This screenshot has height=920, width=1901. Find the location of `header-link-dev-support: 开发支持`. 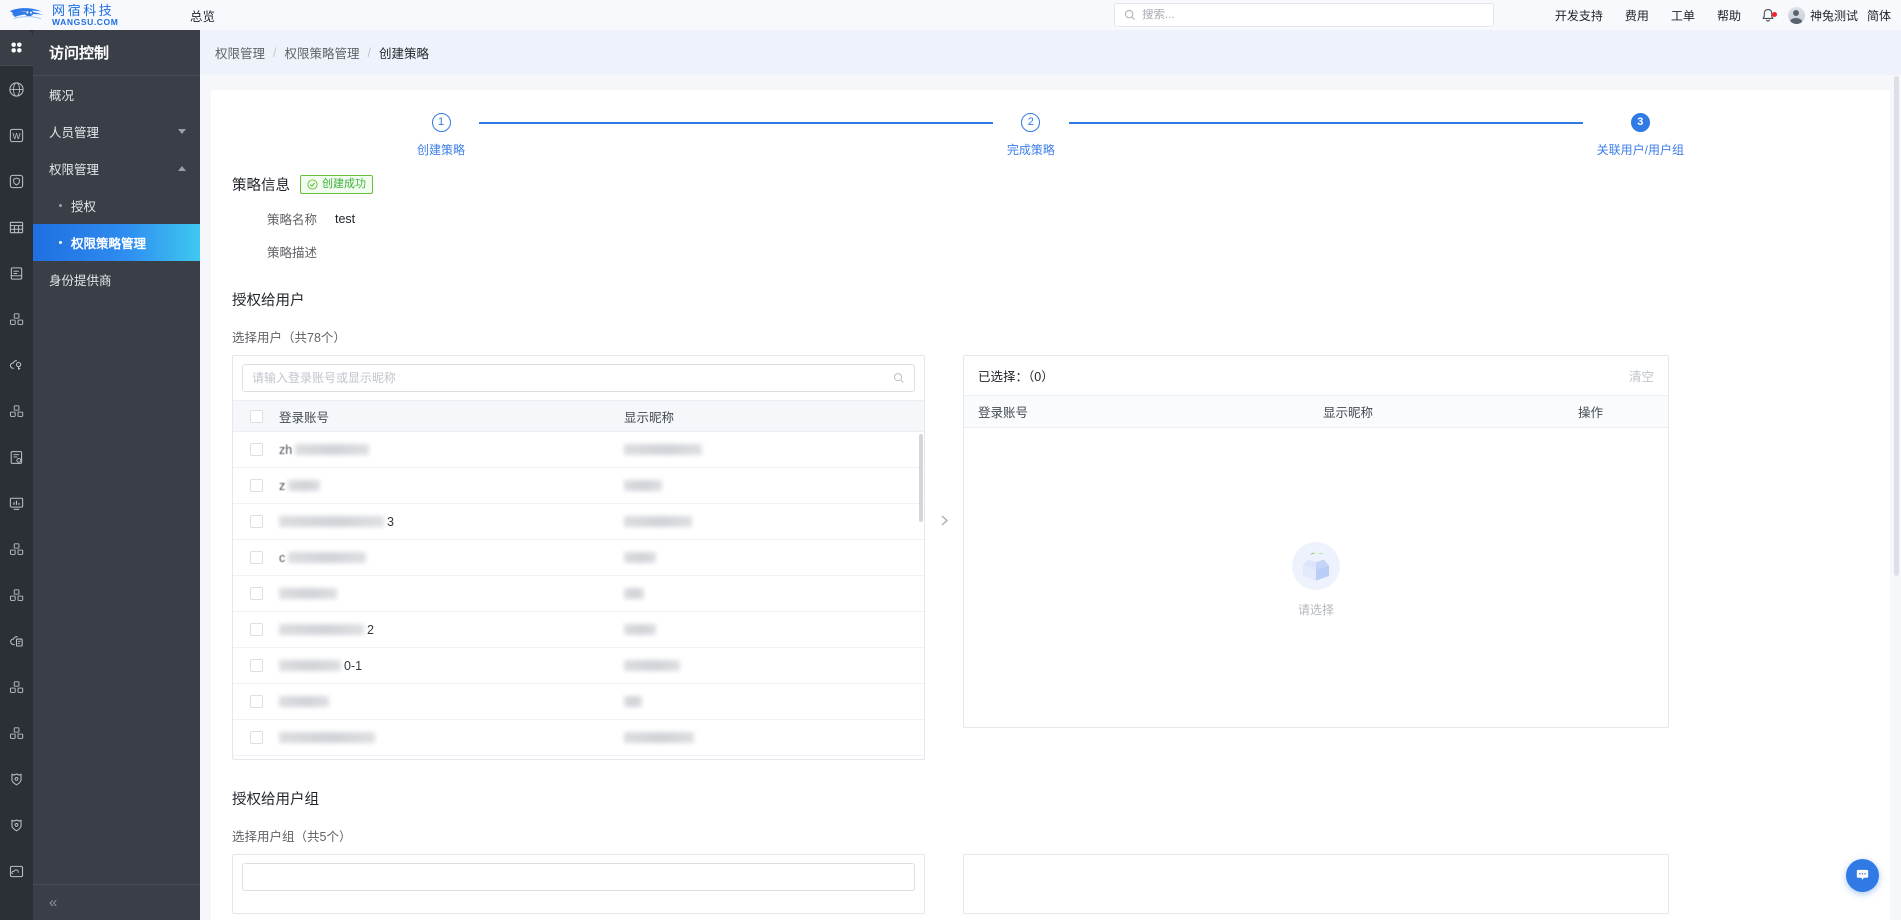

header-link-dev-support: 开发支持 is located at coordinates (1579, 15).